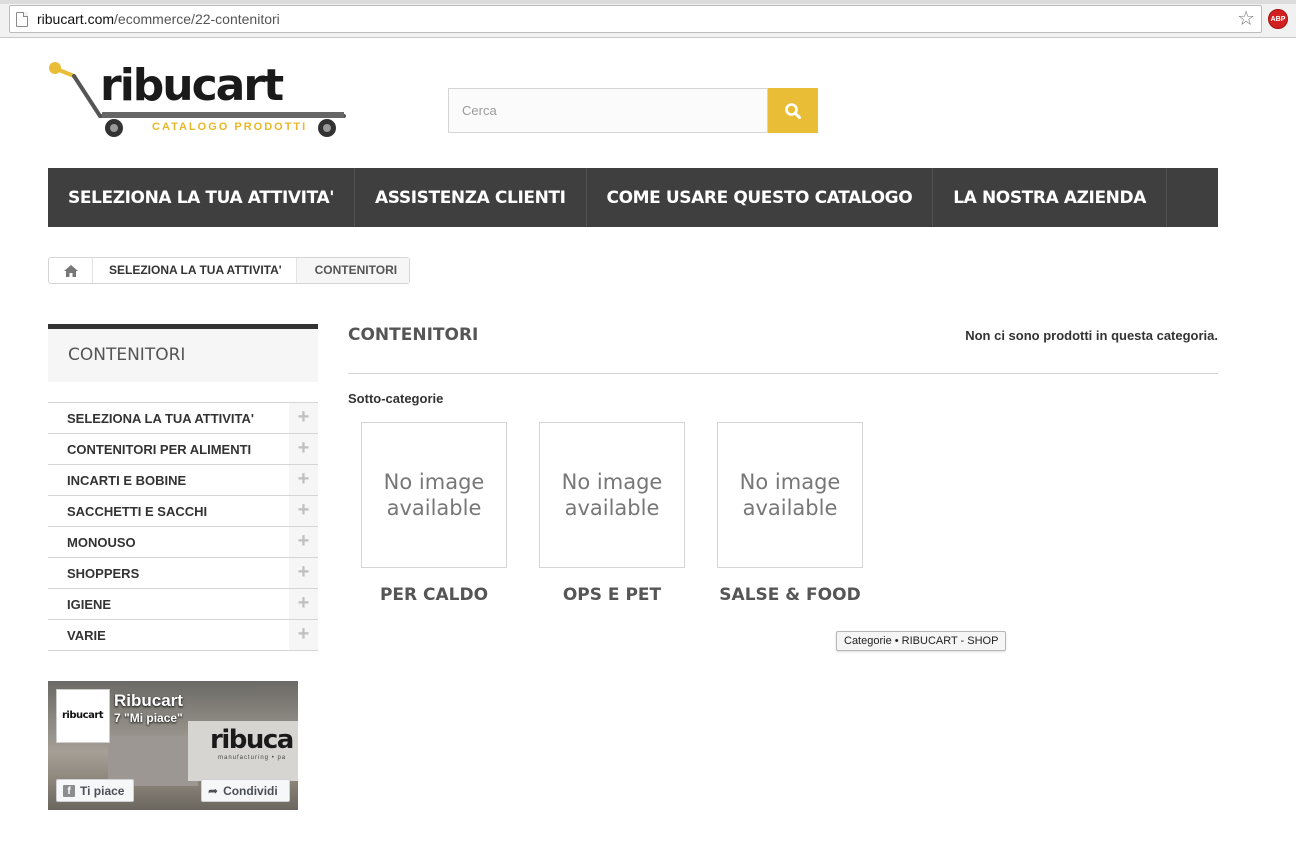 This screenshot has width=1296, height=844. I want to click on cover-brand-text: ribuca, so click(252, 740).